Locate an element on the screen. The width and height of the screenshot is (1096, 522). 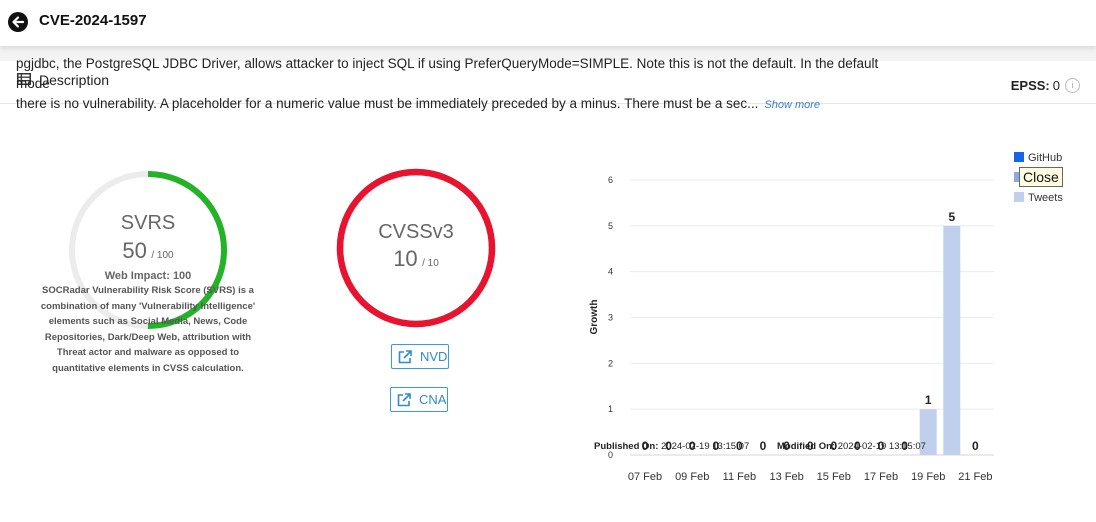
y-axis-label: Growth is located at coordinates (594, 317).